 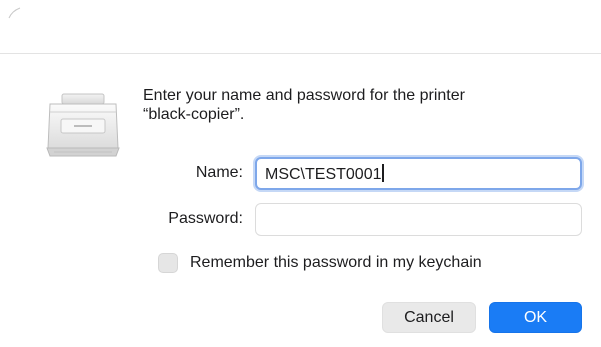 What do you see at coordinates (429, 317) in the screenshot?
I see `cancel-button: Cancel` at bounding box center [429, 317].